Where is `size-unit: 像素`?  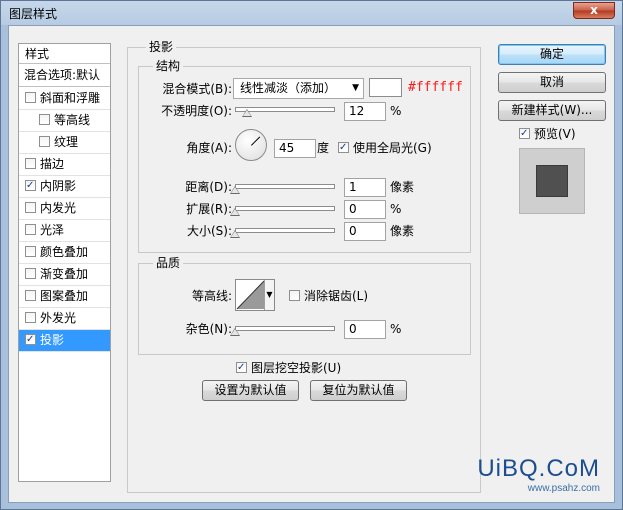 size-unit: 像素 is located at coordinates (402, 231).